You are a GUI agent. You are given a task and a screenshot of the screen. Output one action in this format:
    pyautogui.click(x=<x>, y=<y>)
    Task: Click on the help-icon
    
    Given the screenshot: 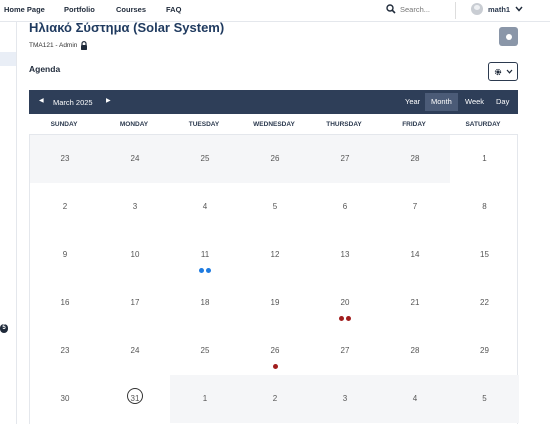 What is the action you would take?
    pyautogui.click(x=508, y=36)
    